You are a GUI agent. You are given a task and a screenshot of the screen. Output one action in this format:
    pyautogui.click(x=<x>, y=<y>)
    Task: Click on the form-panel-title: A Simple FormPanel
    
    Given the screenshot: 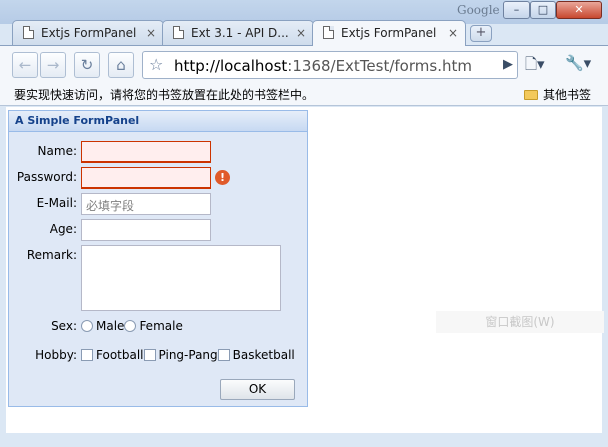 What is the action you would take?
    pyautogui.click(x=158, y=121)
    